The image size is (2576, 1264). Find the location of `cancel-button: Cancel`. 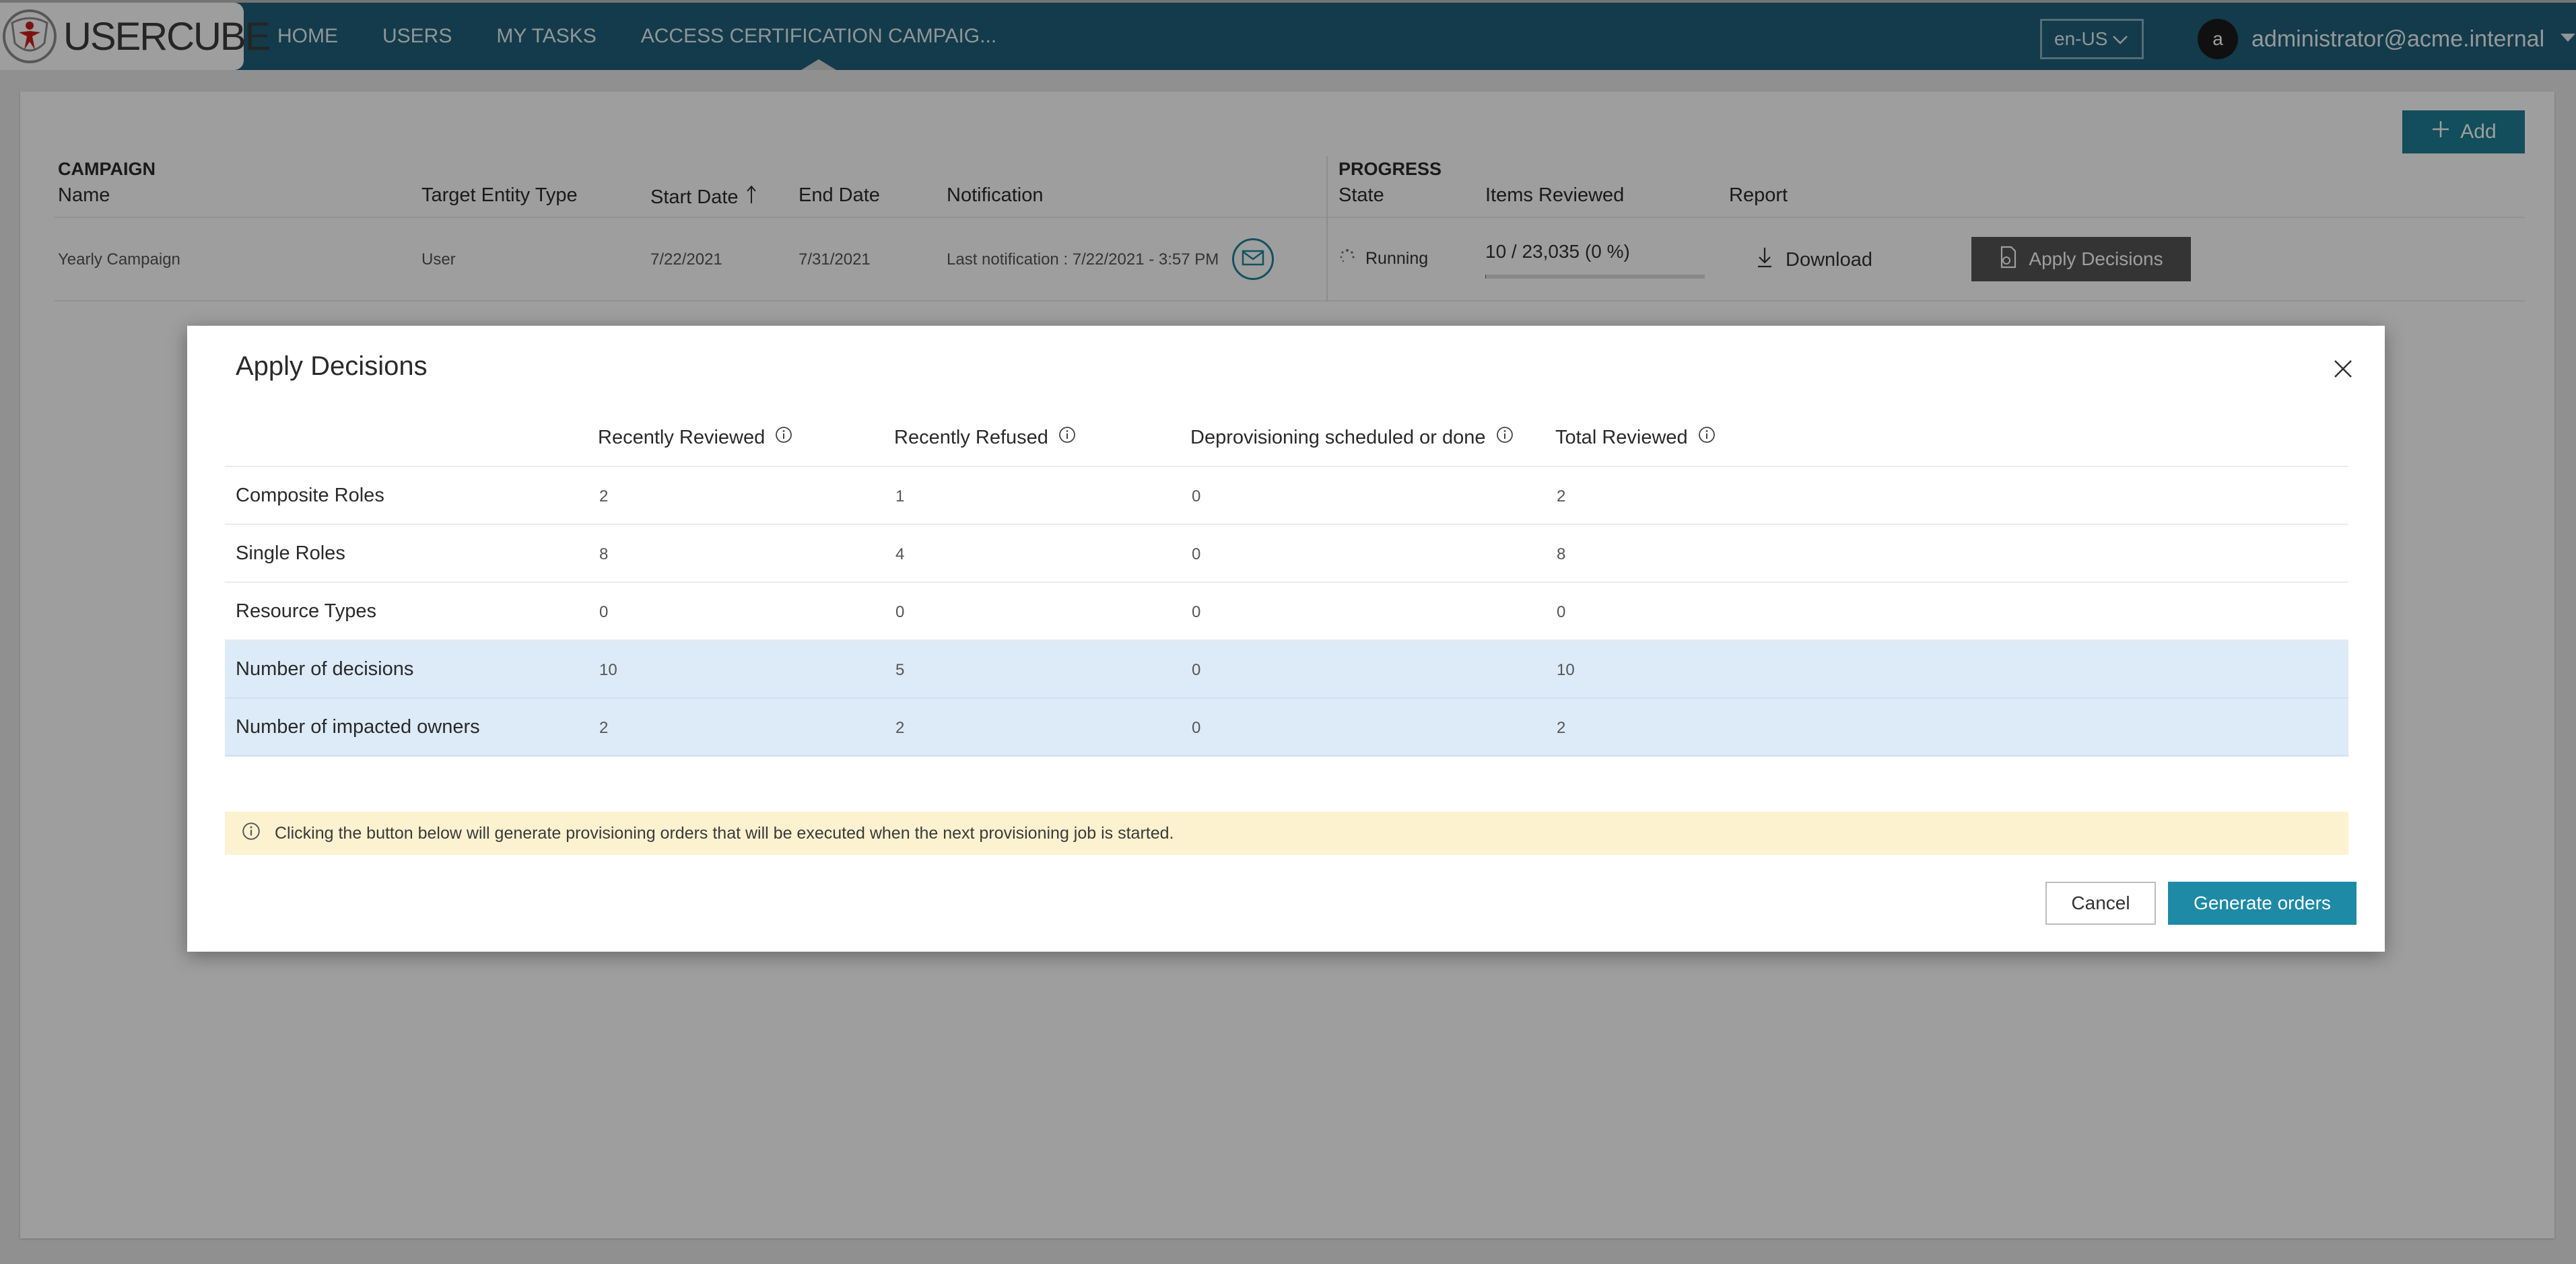

cancel-button: Cancel is located at coordinates (2100, 903).